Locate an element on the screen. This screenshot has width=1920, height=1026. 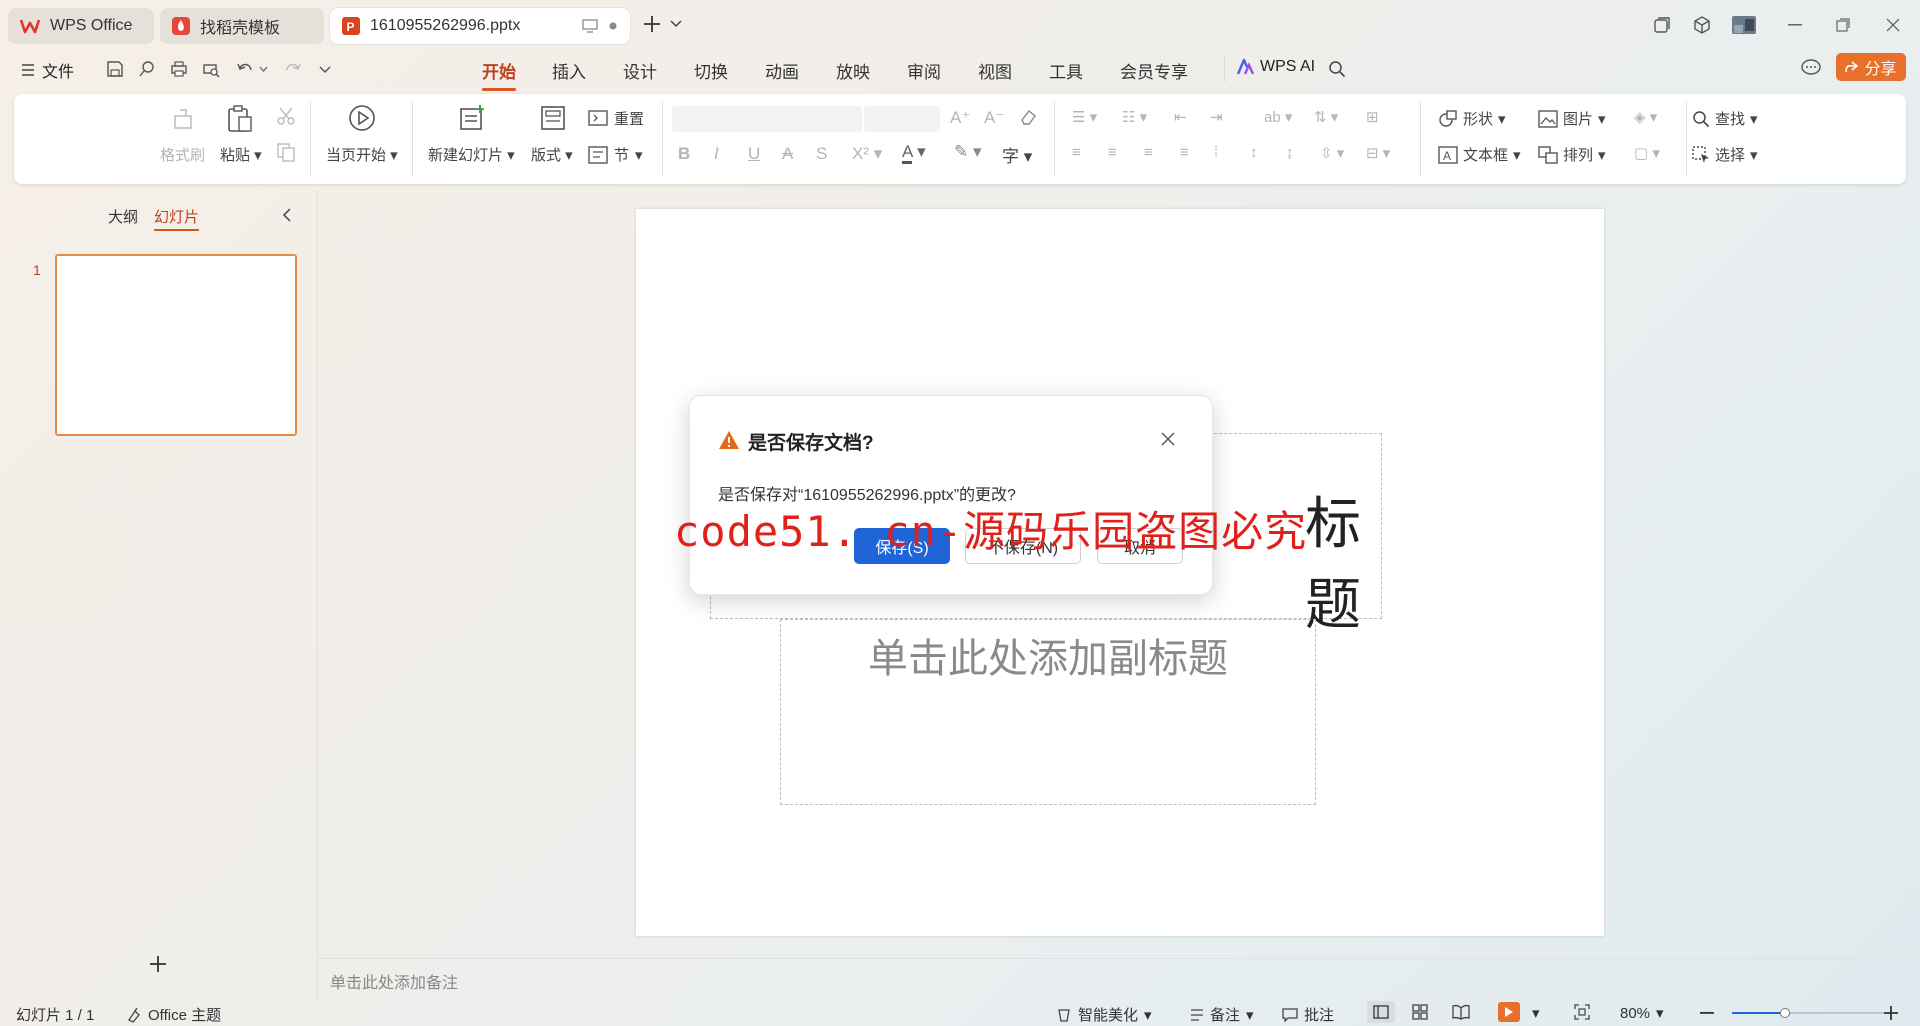
play-from-current-icon is located at coordinates (362, 118).